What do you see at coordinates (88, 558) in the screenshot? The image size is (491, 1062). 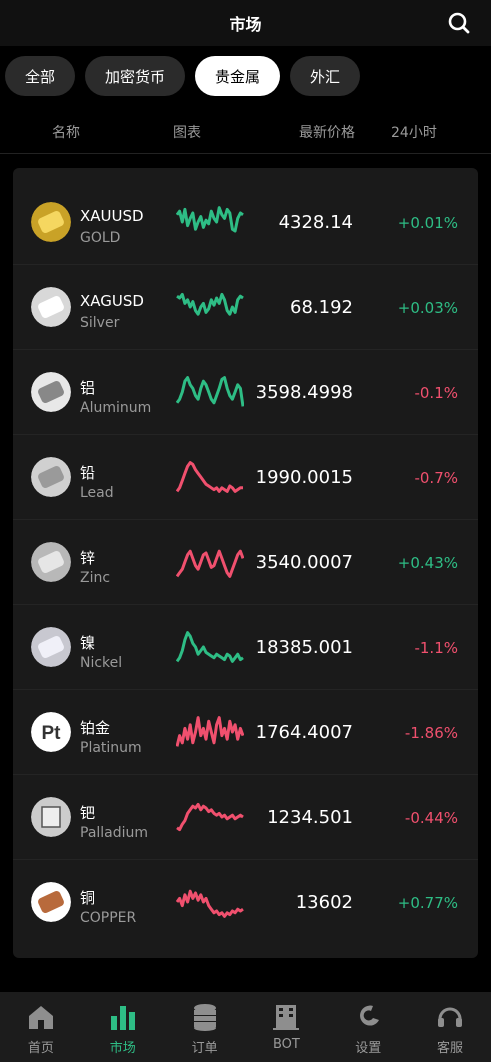 I see `asset-symbol: 锌` at bounding box center [88, 558].